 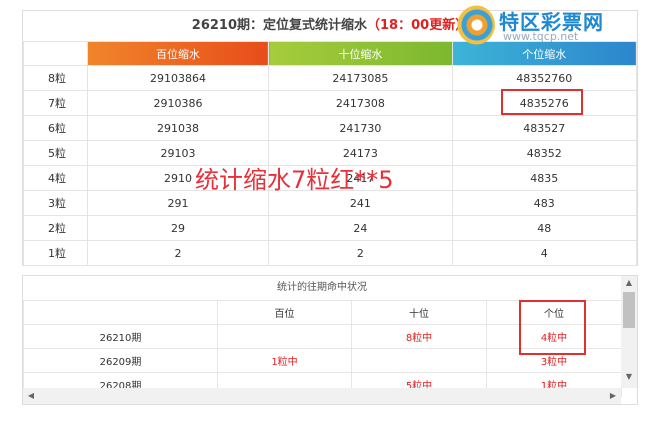 What do you see at coordinates (542, 102) in the screenshot?
I see `highlight-box-7-units` at bounding box center [542, 102].